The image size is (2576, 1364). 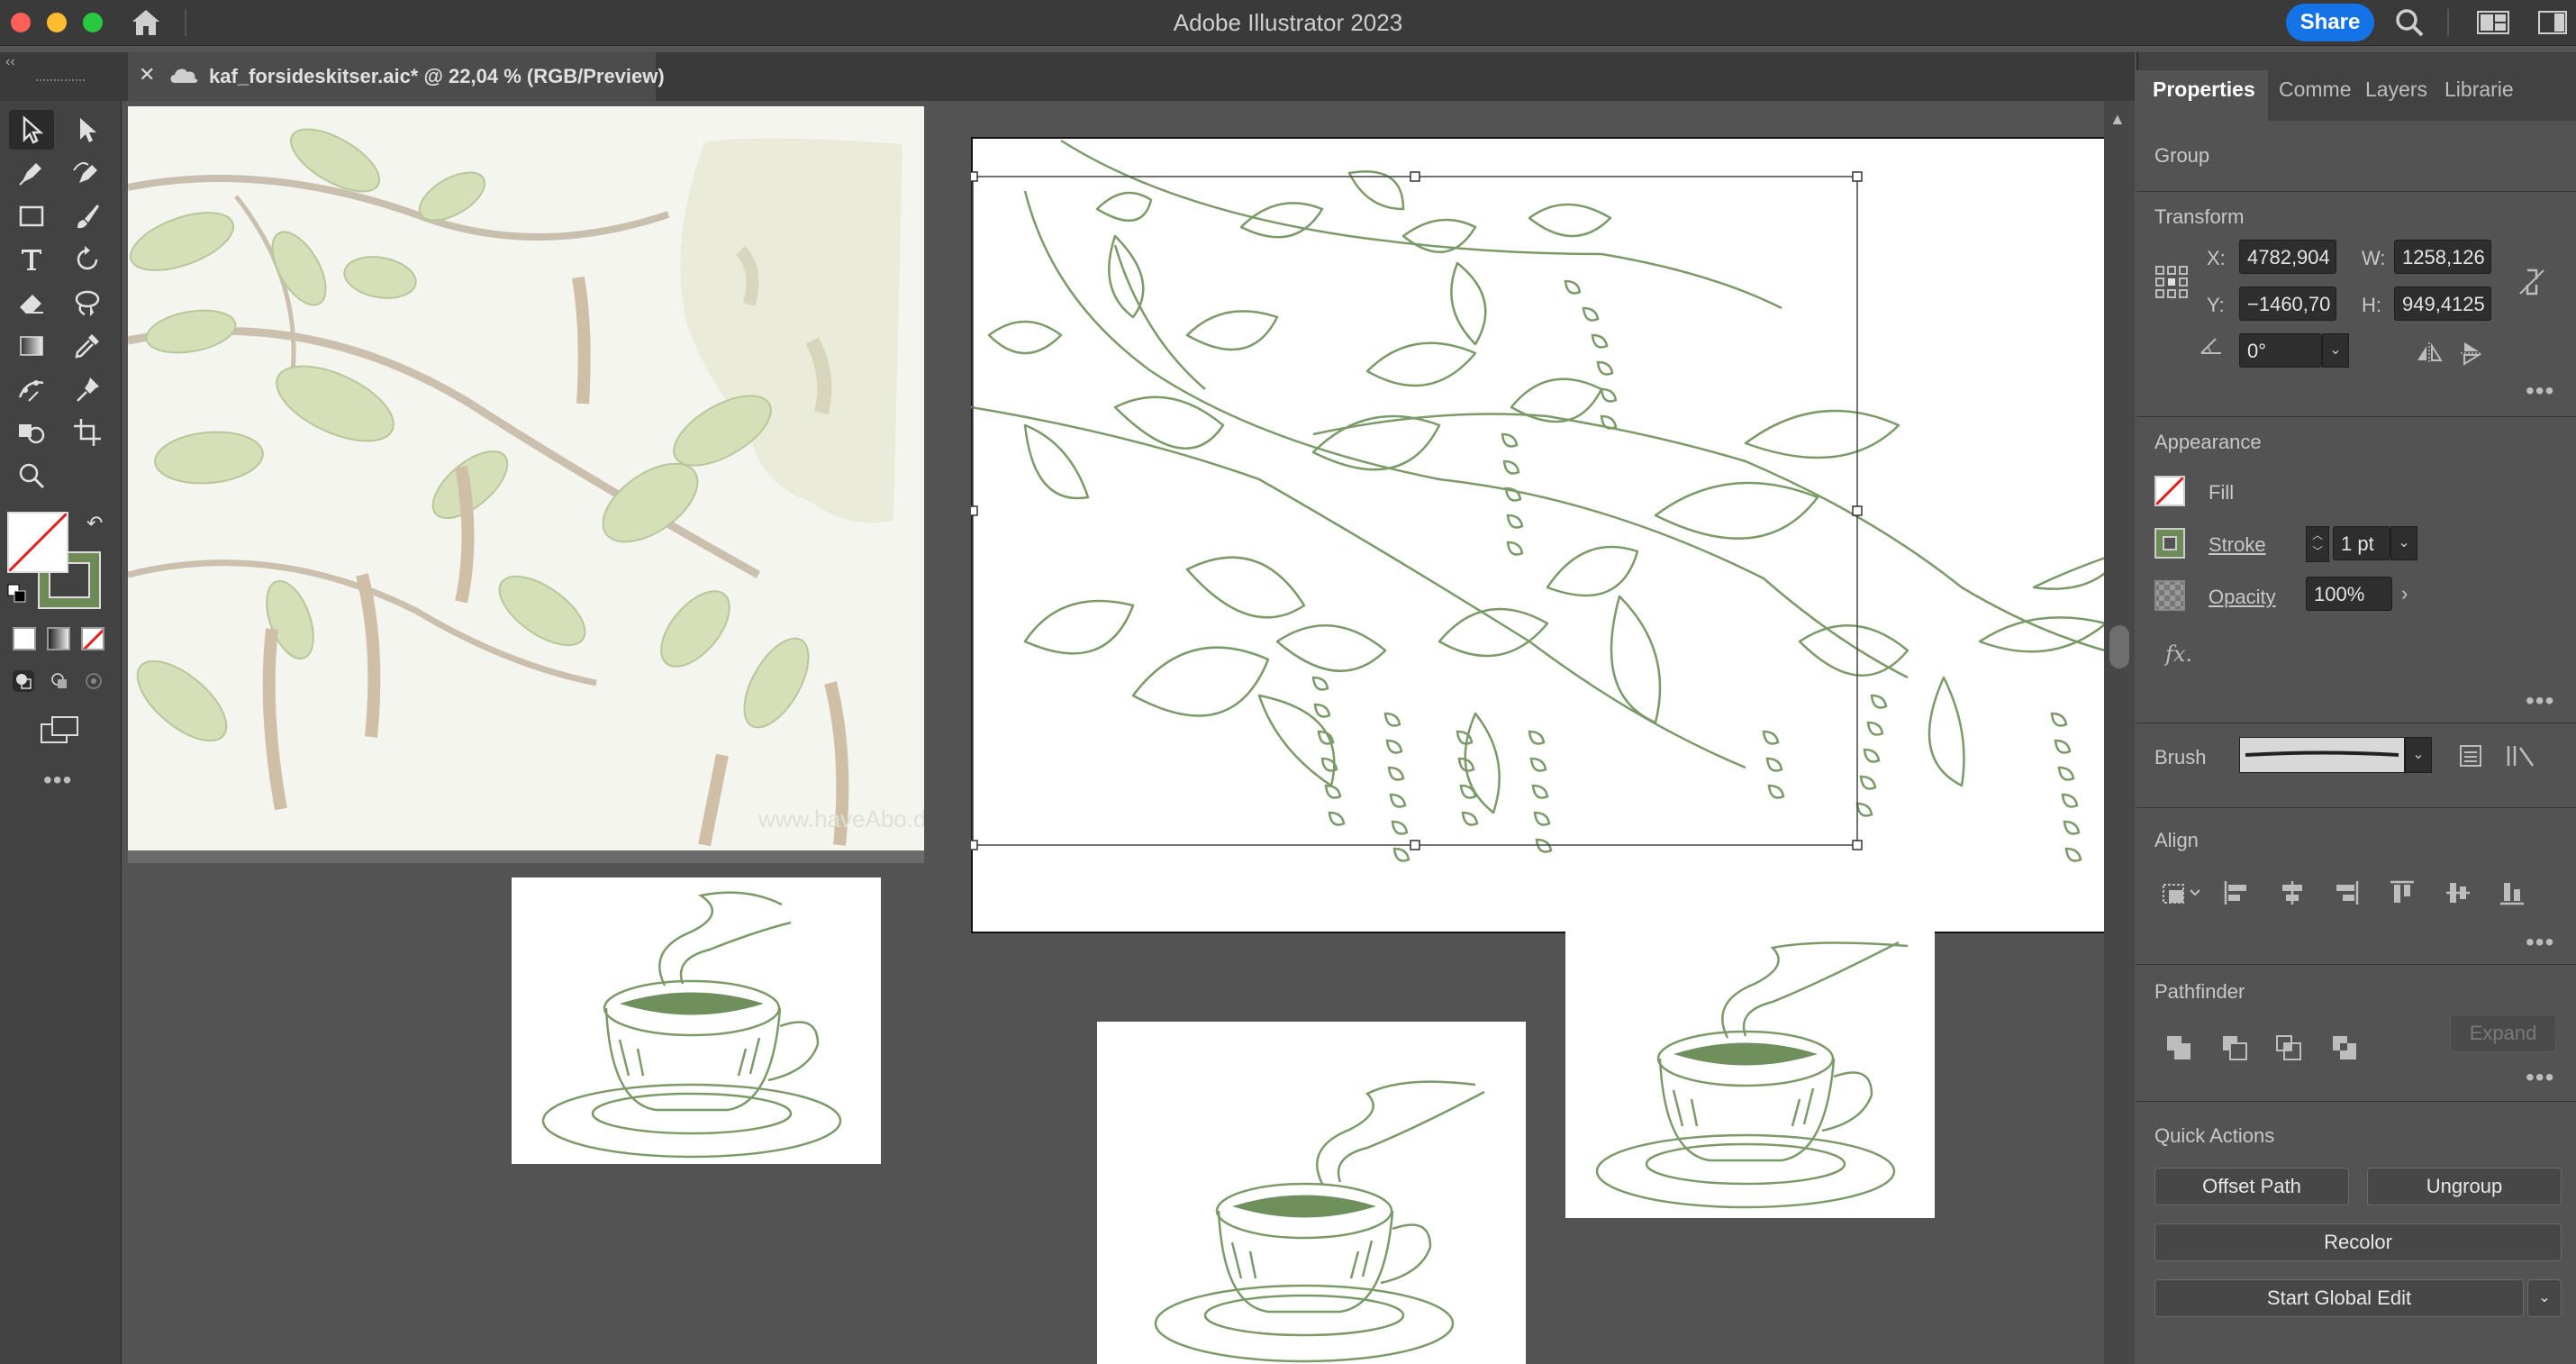 What do you see at coordinates (2292, 895) in the screenshot?
I see `align-horizontal-center-icon` at bounding box center [2292, 895].